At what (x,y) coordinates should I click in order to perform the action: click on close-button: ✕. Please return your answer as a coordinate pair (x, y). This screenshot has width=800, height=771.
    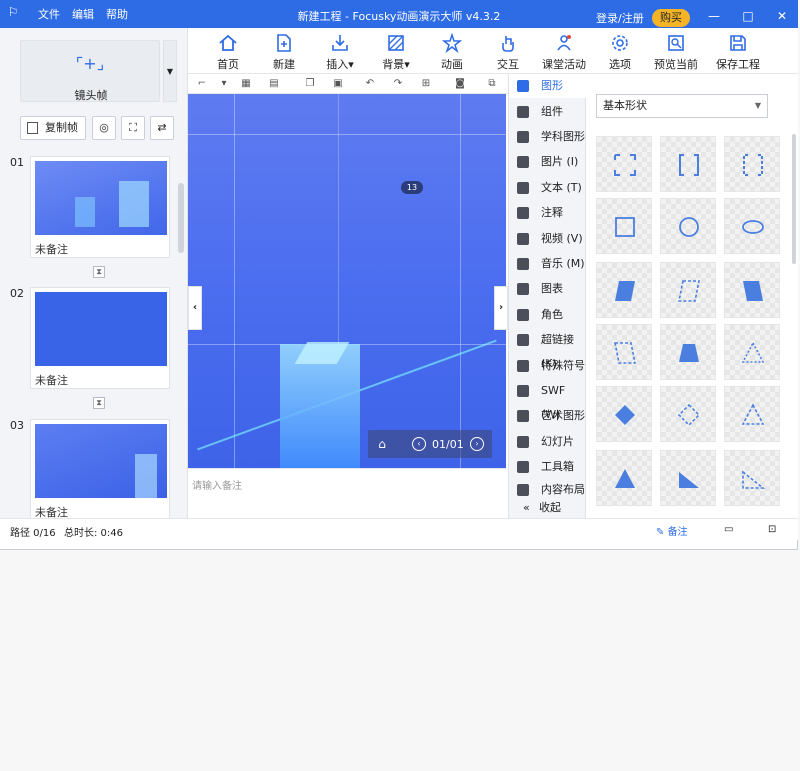
    Looking at the image, I should click on (782, 16).